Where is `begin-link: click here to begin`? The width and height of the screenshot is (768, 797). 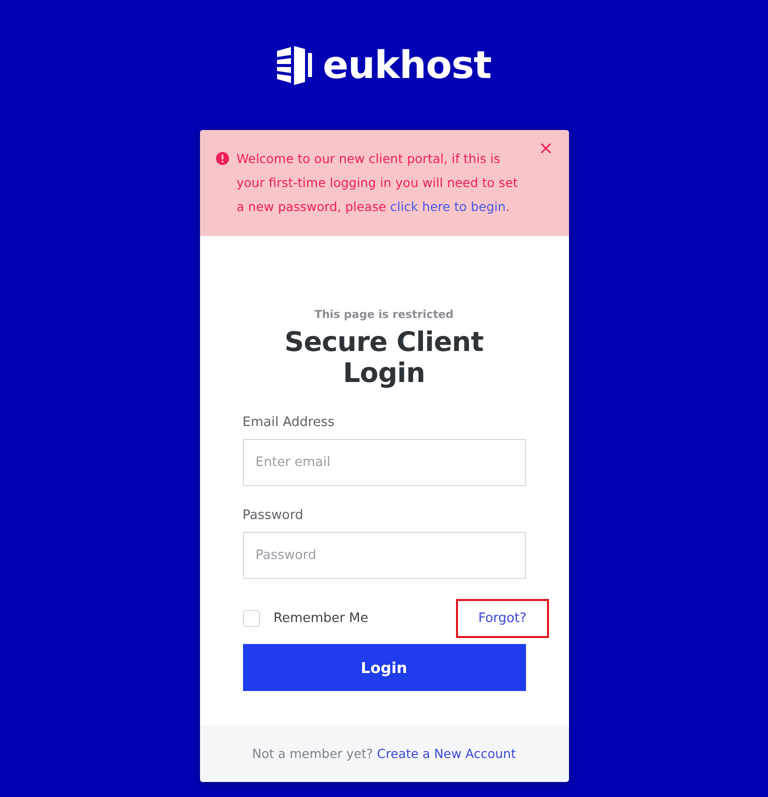 begin-link: click here to begin is located at coordinates (448, 206).